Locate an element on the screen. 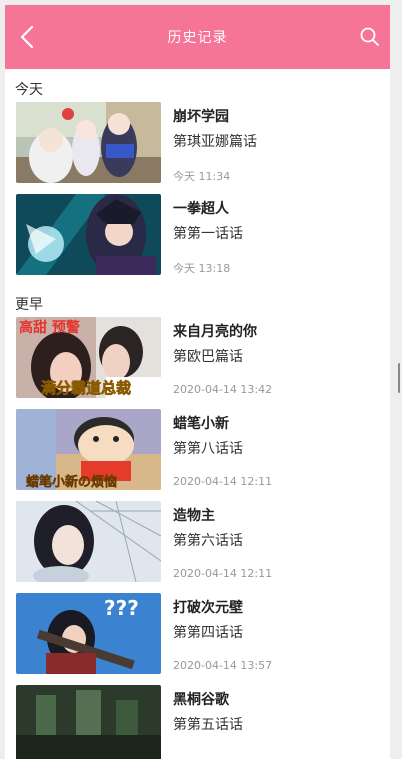 Image resolution: width=402 pixels, height=759 pixels. item-episode: 第第八话话 is located at coordinates (208, 449).